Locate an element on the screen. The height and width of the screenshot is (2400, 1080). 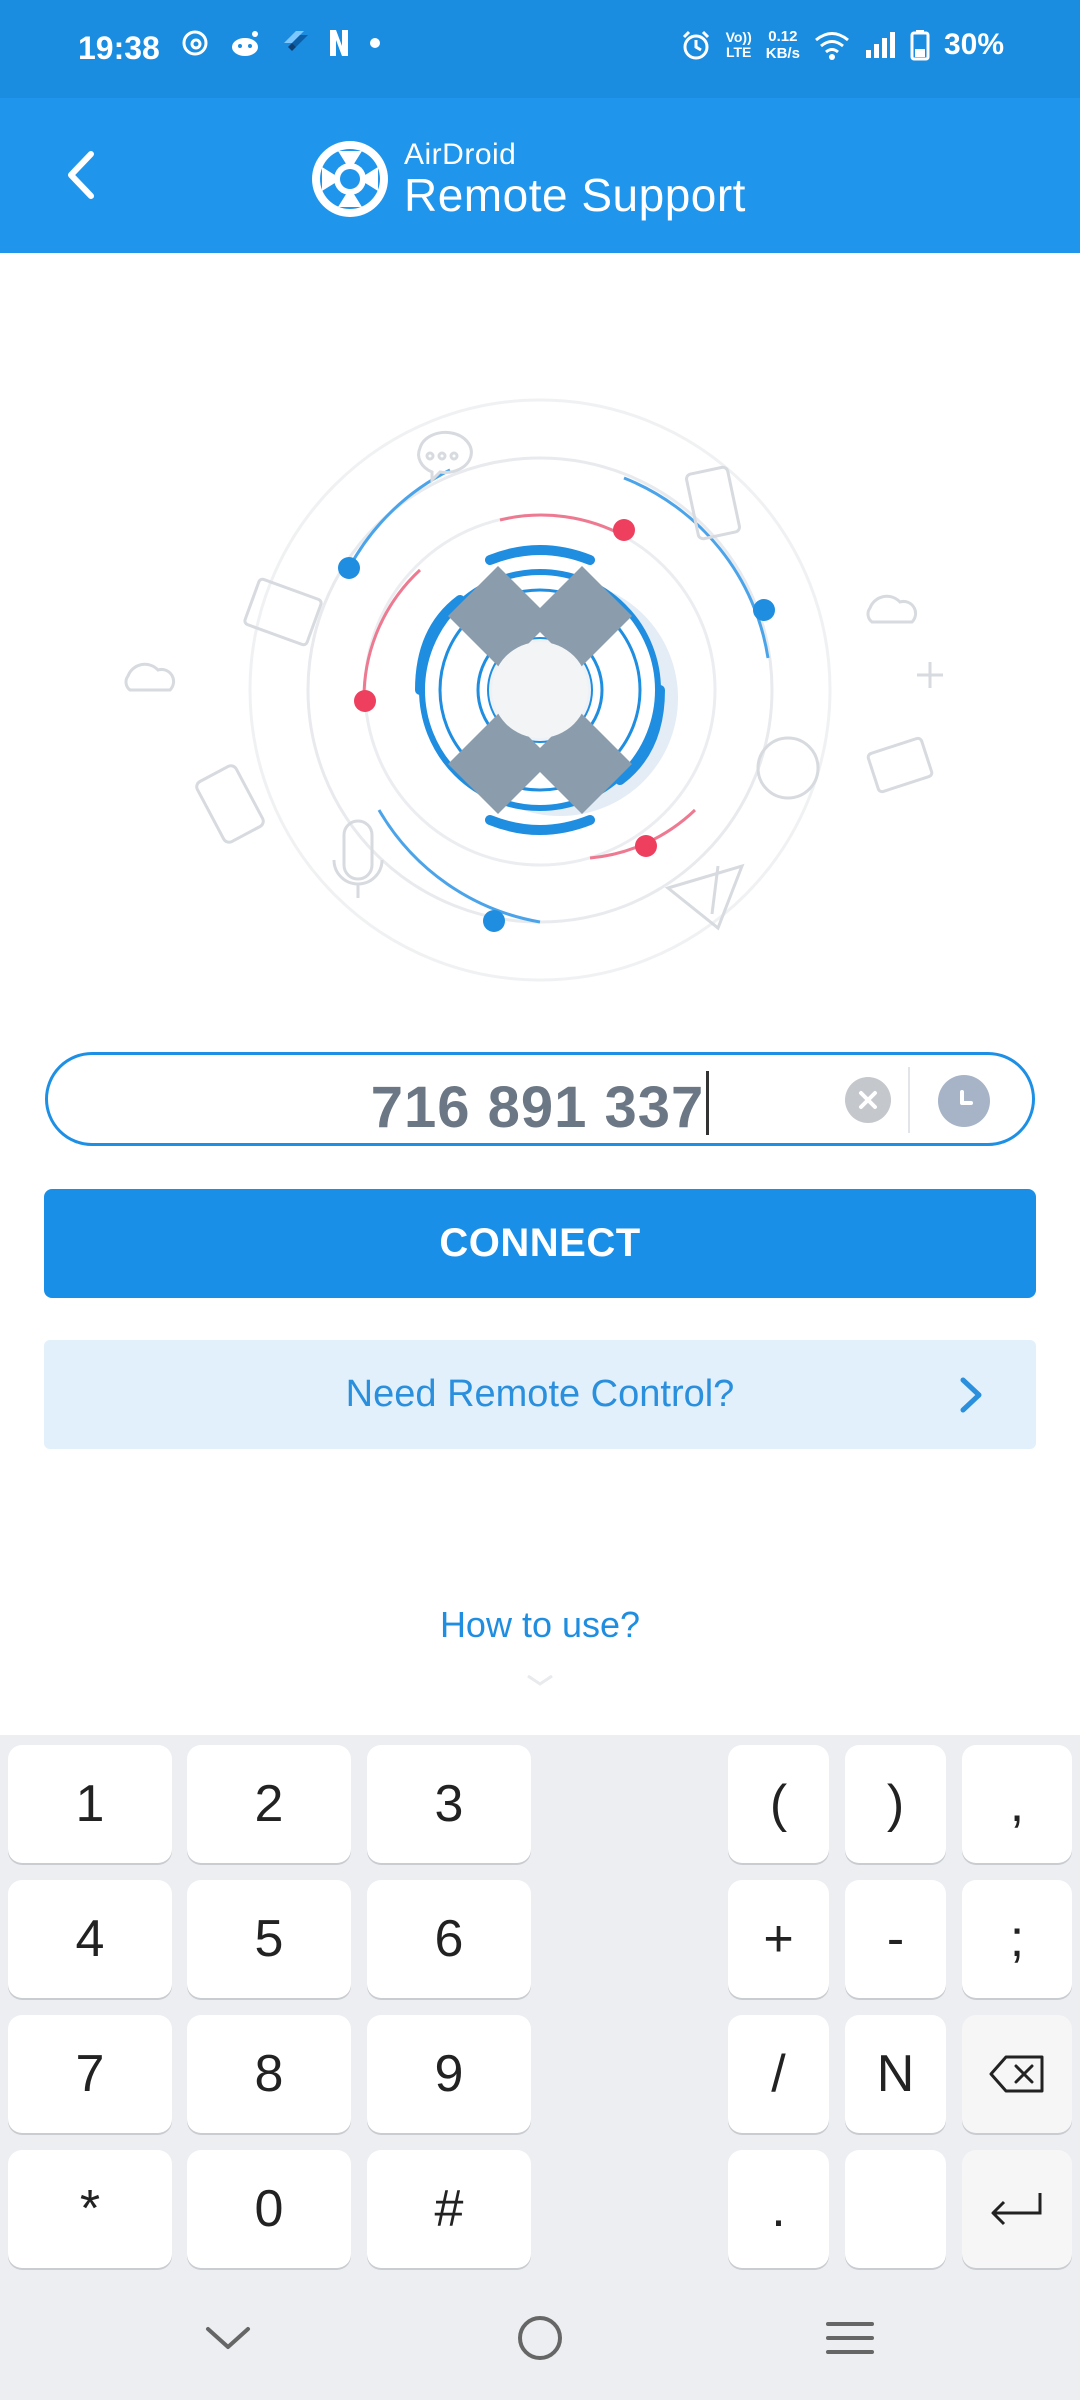
flutter-icon is located at coordinates (296, 41).